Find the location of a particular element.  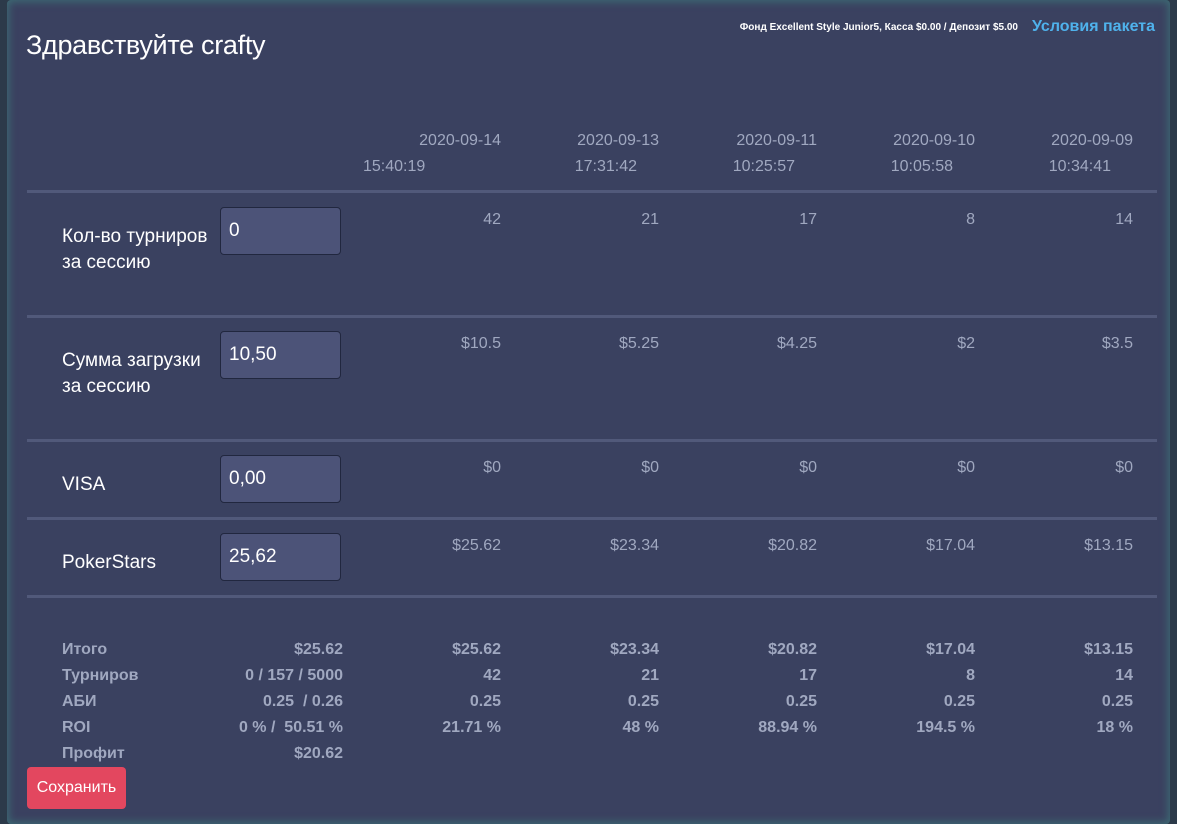

summary-total: 0 / 157 / 5000 is located at coordinates (294, 675).